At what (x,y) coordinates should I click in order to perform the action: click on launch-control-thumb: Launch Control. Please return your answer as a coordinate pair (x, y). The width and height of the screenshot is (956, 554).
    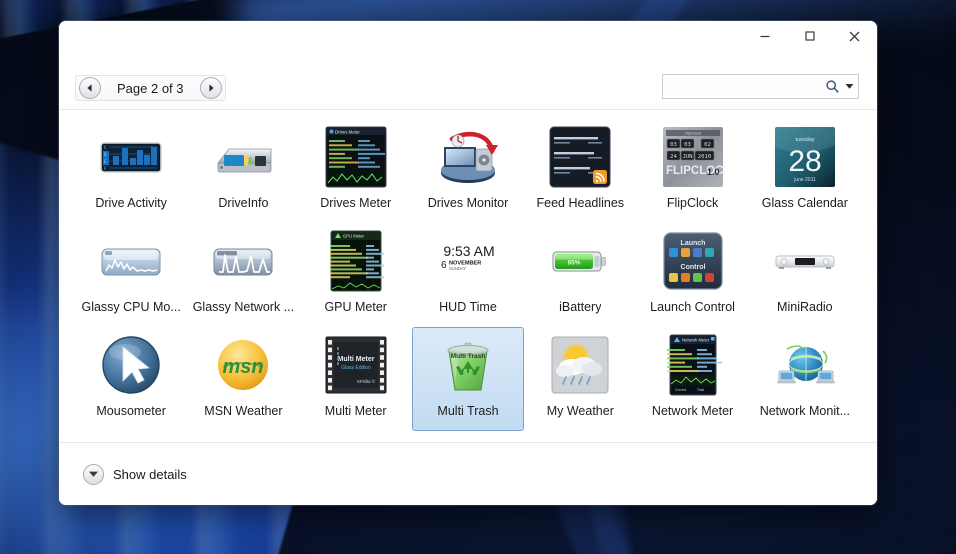
    Looking at the image, I should click on (693, 261).